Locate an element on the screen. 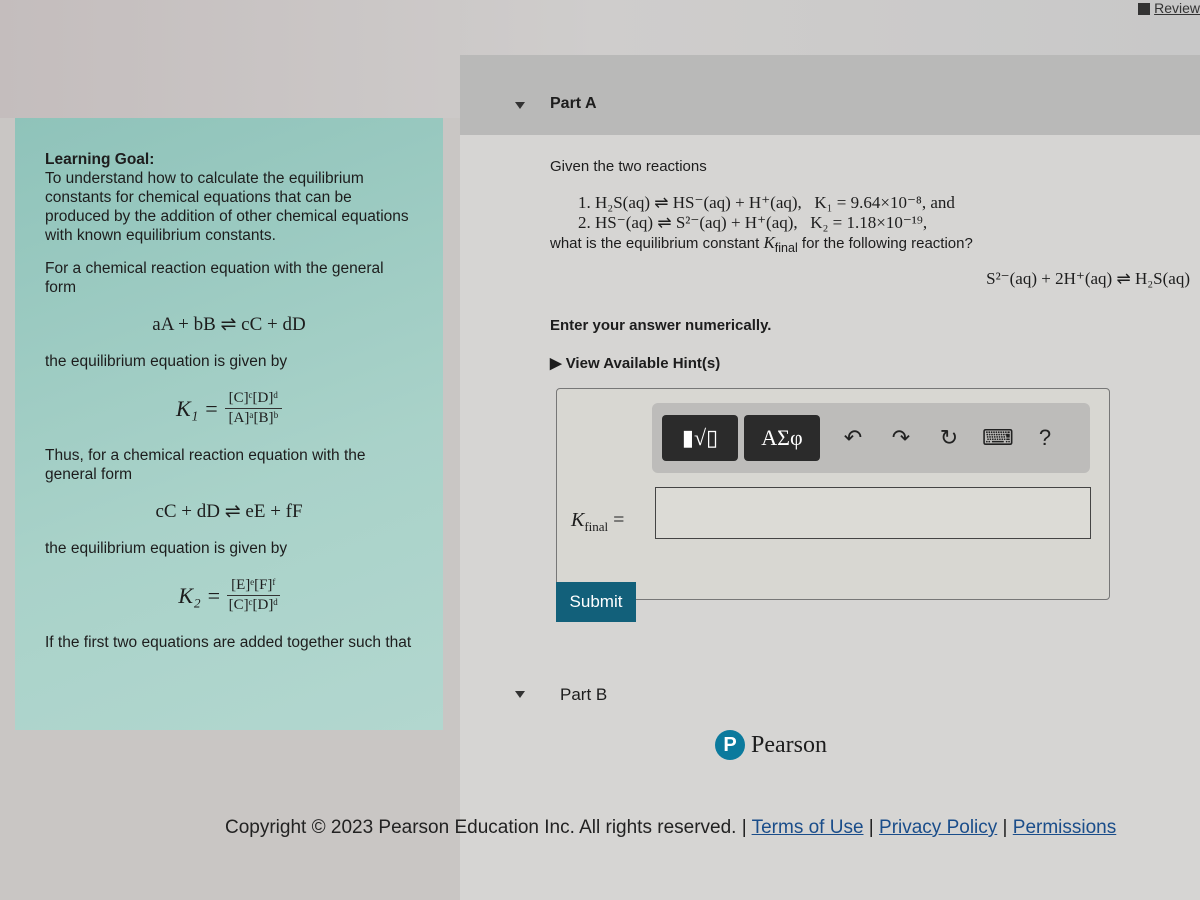 This screenshot has width=1200, height=900. templates-button: ▮√▯ is located at coordinates (700, 438).